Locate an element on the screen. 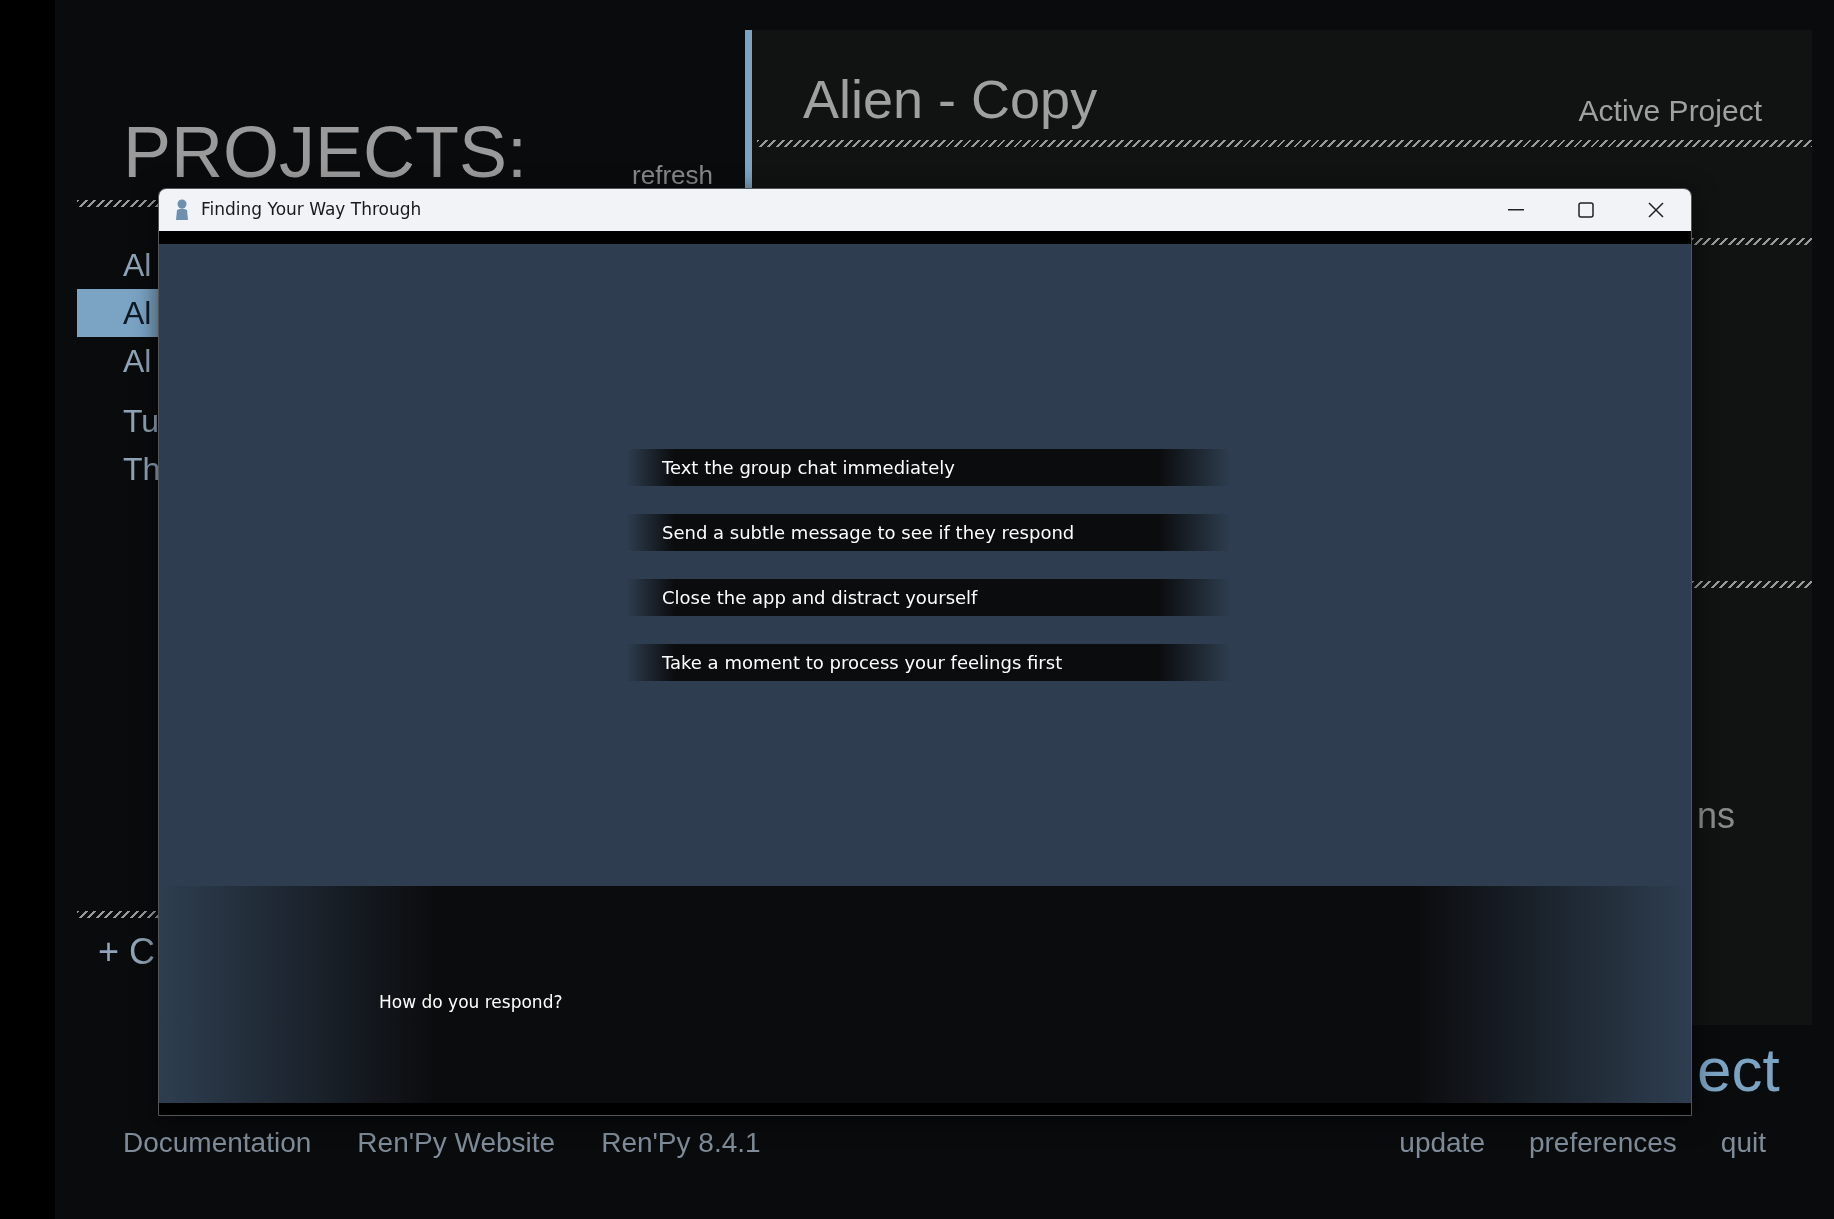  project-status: Active Project is located at coordinates (1670, 111).